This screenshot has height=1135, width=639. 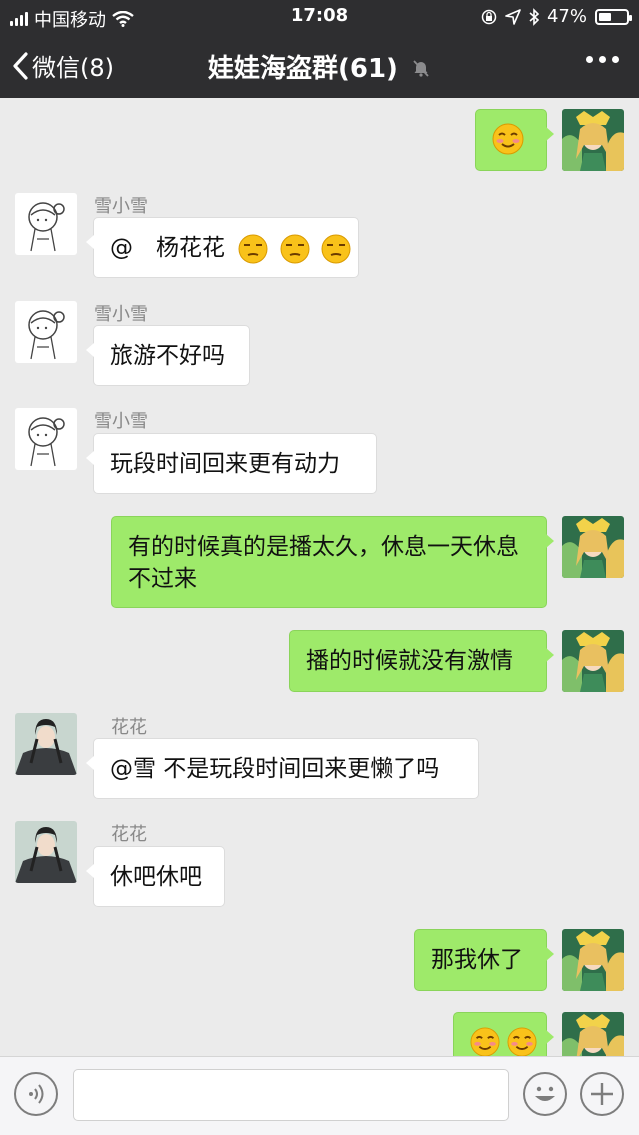 What do you see at coordinates (167, 248) in the screenshot?
I see `message-text: @ 杨花花` at bounding box center [167, 248].